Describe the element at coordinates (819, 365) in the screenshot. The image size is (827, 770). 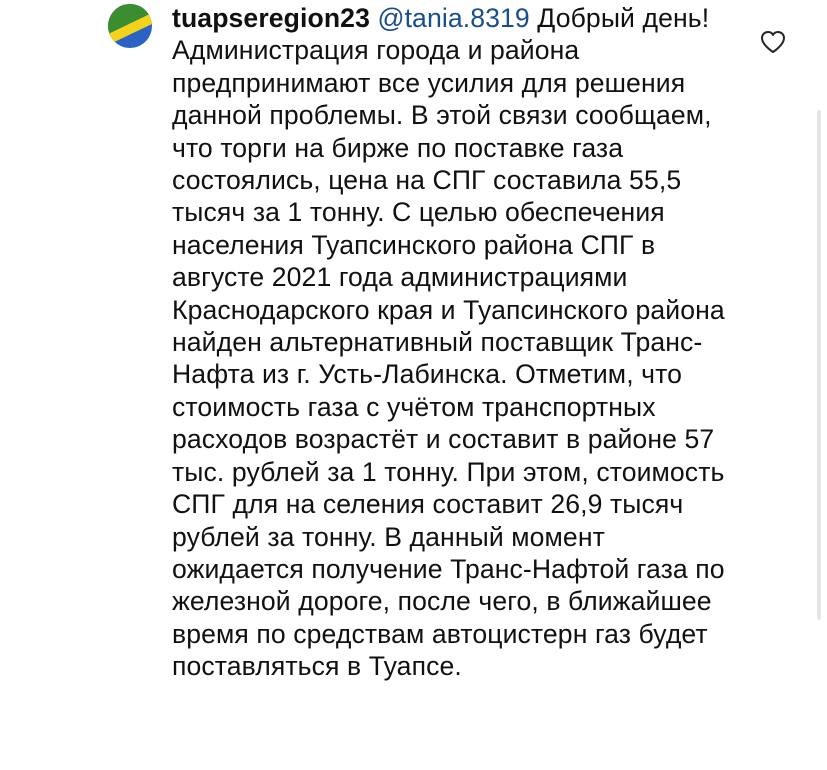
I see `scrollbar` at that location.